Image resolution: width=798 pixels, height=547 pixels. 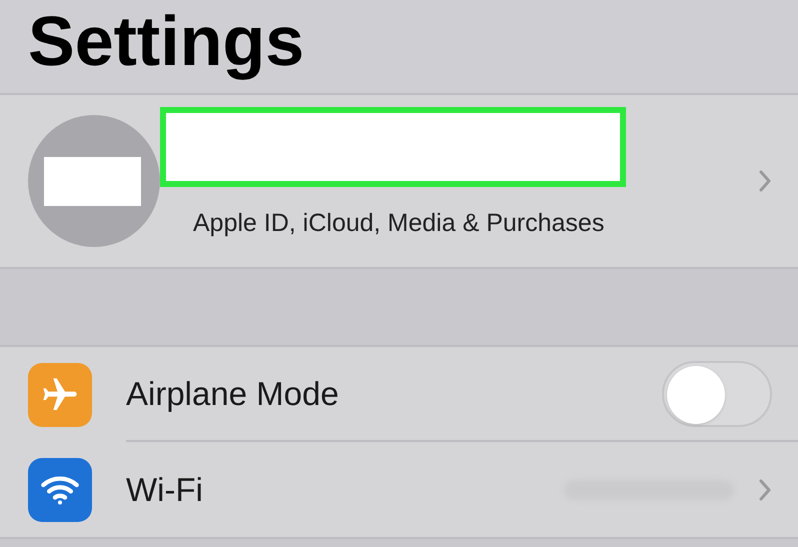 What do you see at coordinates (399, 223) in the screenshot?
I see `profile-subtitle: Apple ID, iCloud, Media & Purchases` at bounding box center [399, 223].